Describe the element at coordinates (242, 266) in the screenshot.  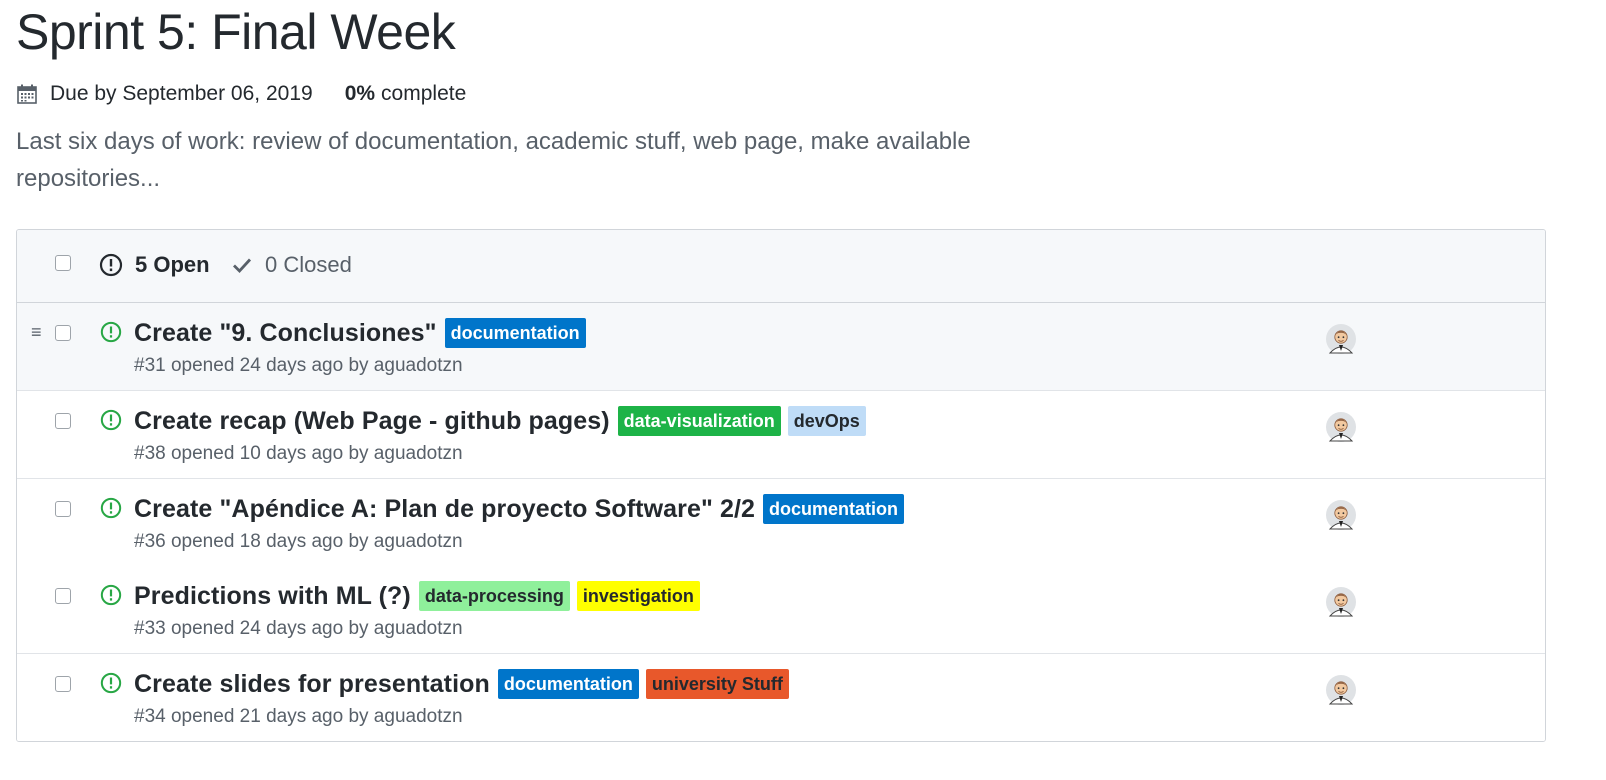
I see `check-icon` at that location.